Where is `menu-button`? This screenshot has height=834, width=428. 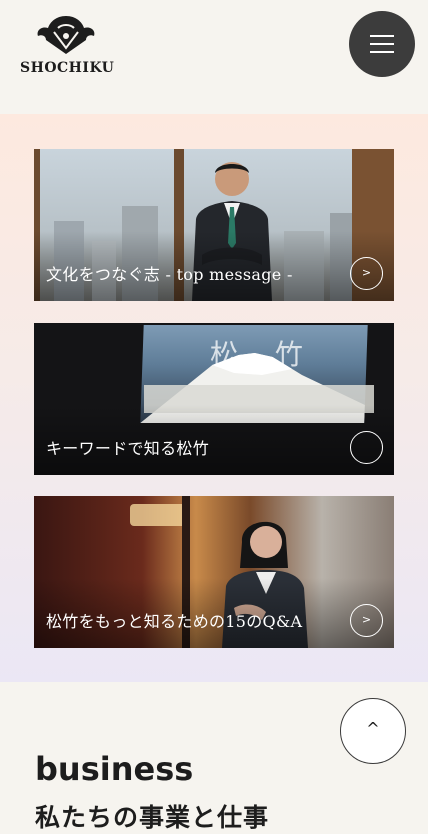
menu-button is located at coordinates (382, 44).